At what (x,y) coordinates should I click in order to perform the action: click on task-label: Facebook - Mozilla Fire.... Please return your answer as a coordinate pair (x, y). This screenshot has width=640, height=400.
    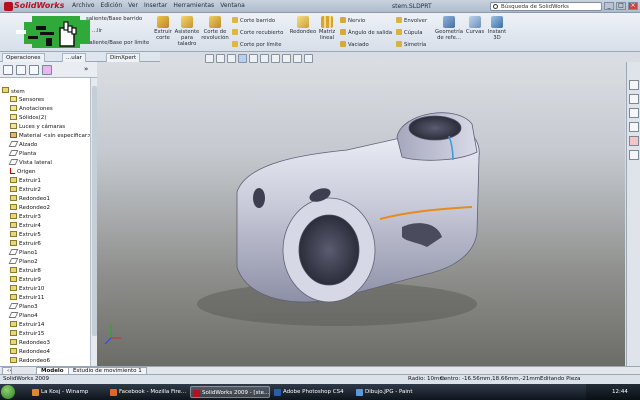
    Looking at the image, I should click on (153, 392).